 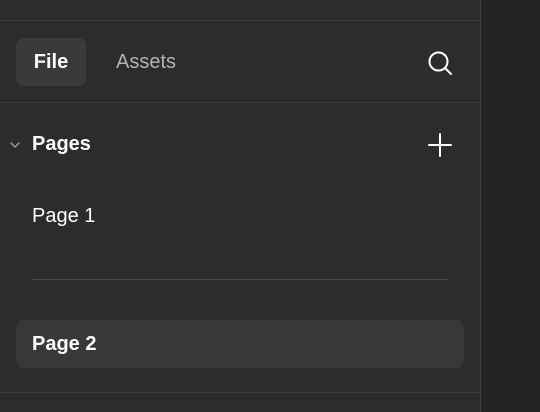 What do you see at coordinates (240, 20) in the screenshot?
I see `top-divider` at bounding box center [240, 20].